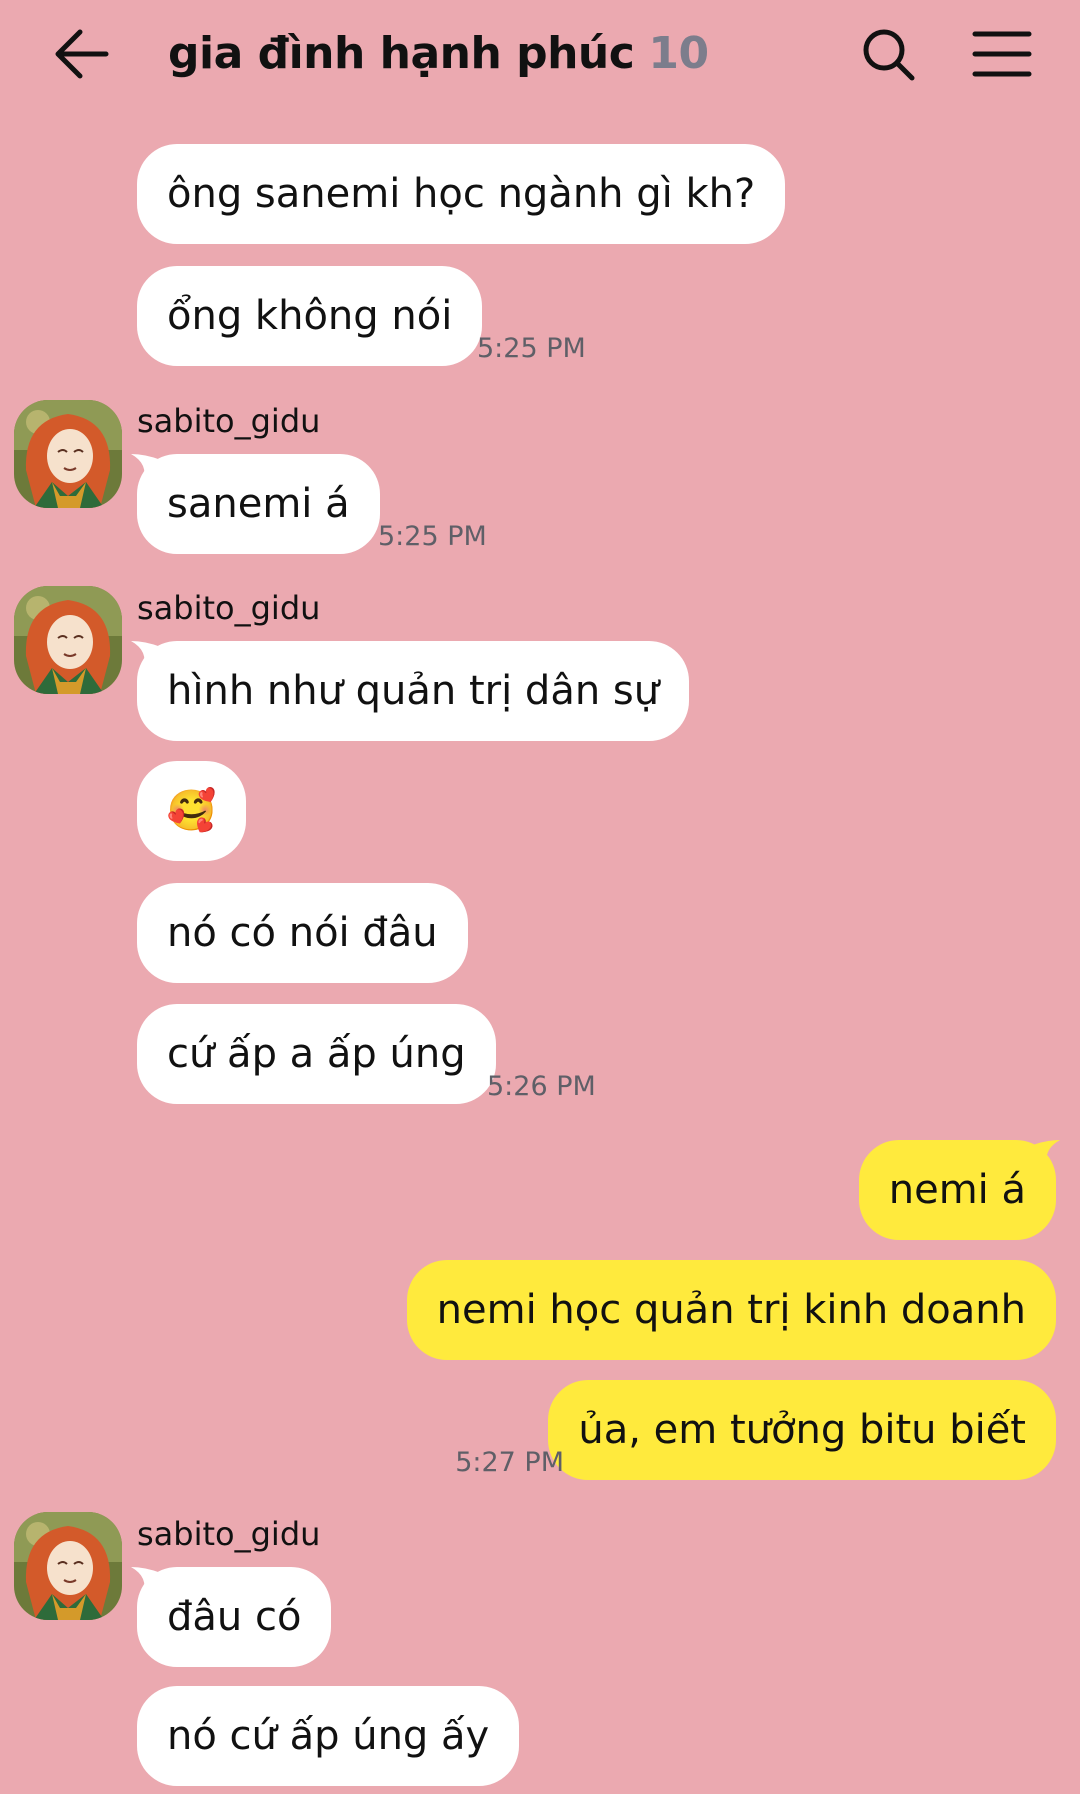 The width and height of the screenshot is (1080, 1794). Describe the element at coordinates (1002, 54) in the screenshot. I see `hamburger-menu-icon` at that location.